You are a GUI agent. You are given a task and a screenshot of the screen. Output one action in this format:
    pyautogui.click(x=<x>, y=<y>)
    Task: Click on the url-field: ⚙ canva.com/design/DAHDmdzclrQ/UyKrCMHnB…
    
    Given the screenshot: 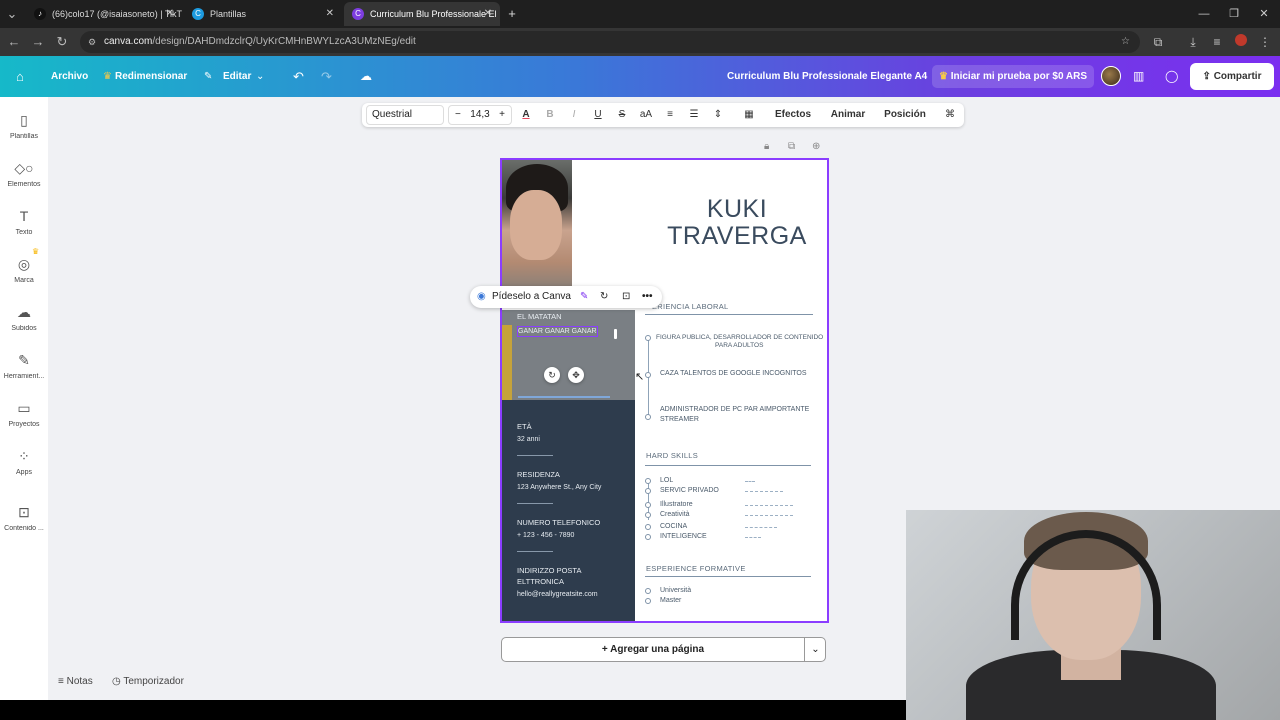 What is the action you would take?
    pyautogui.click(x=610, y=42)
    